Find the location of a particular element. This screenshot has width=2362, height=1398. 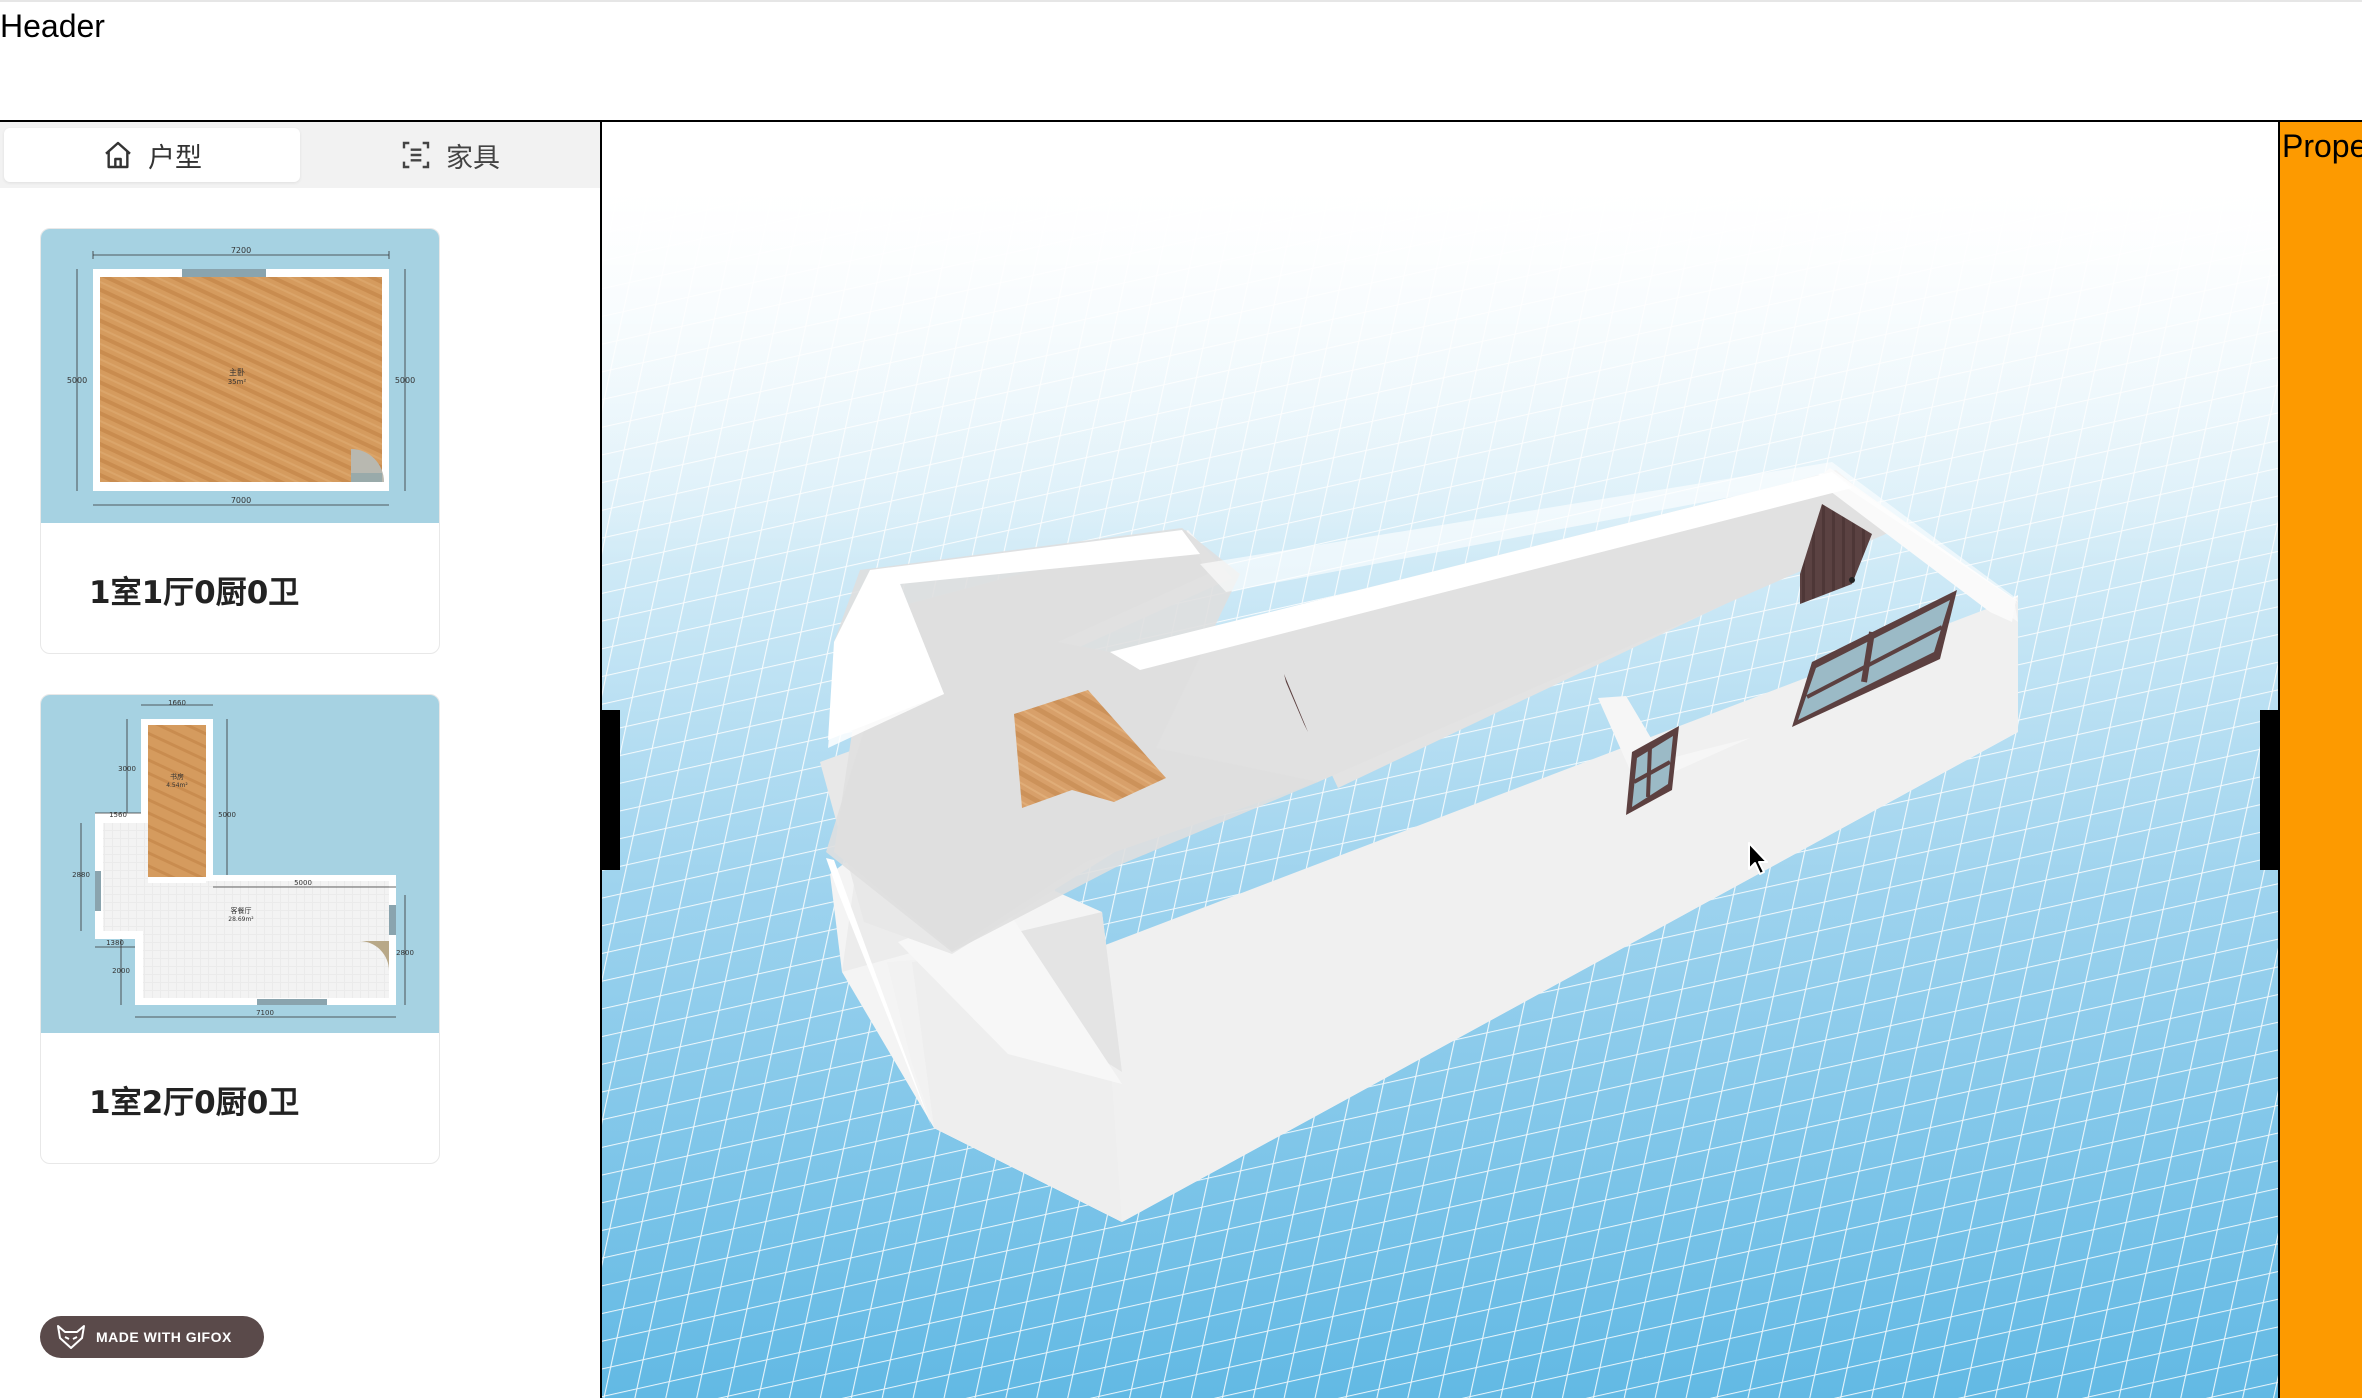

tab-floorplan: 户型 is located at coordinates (152, 155).